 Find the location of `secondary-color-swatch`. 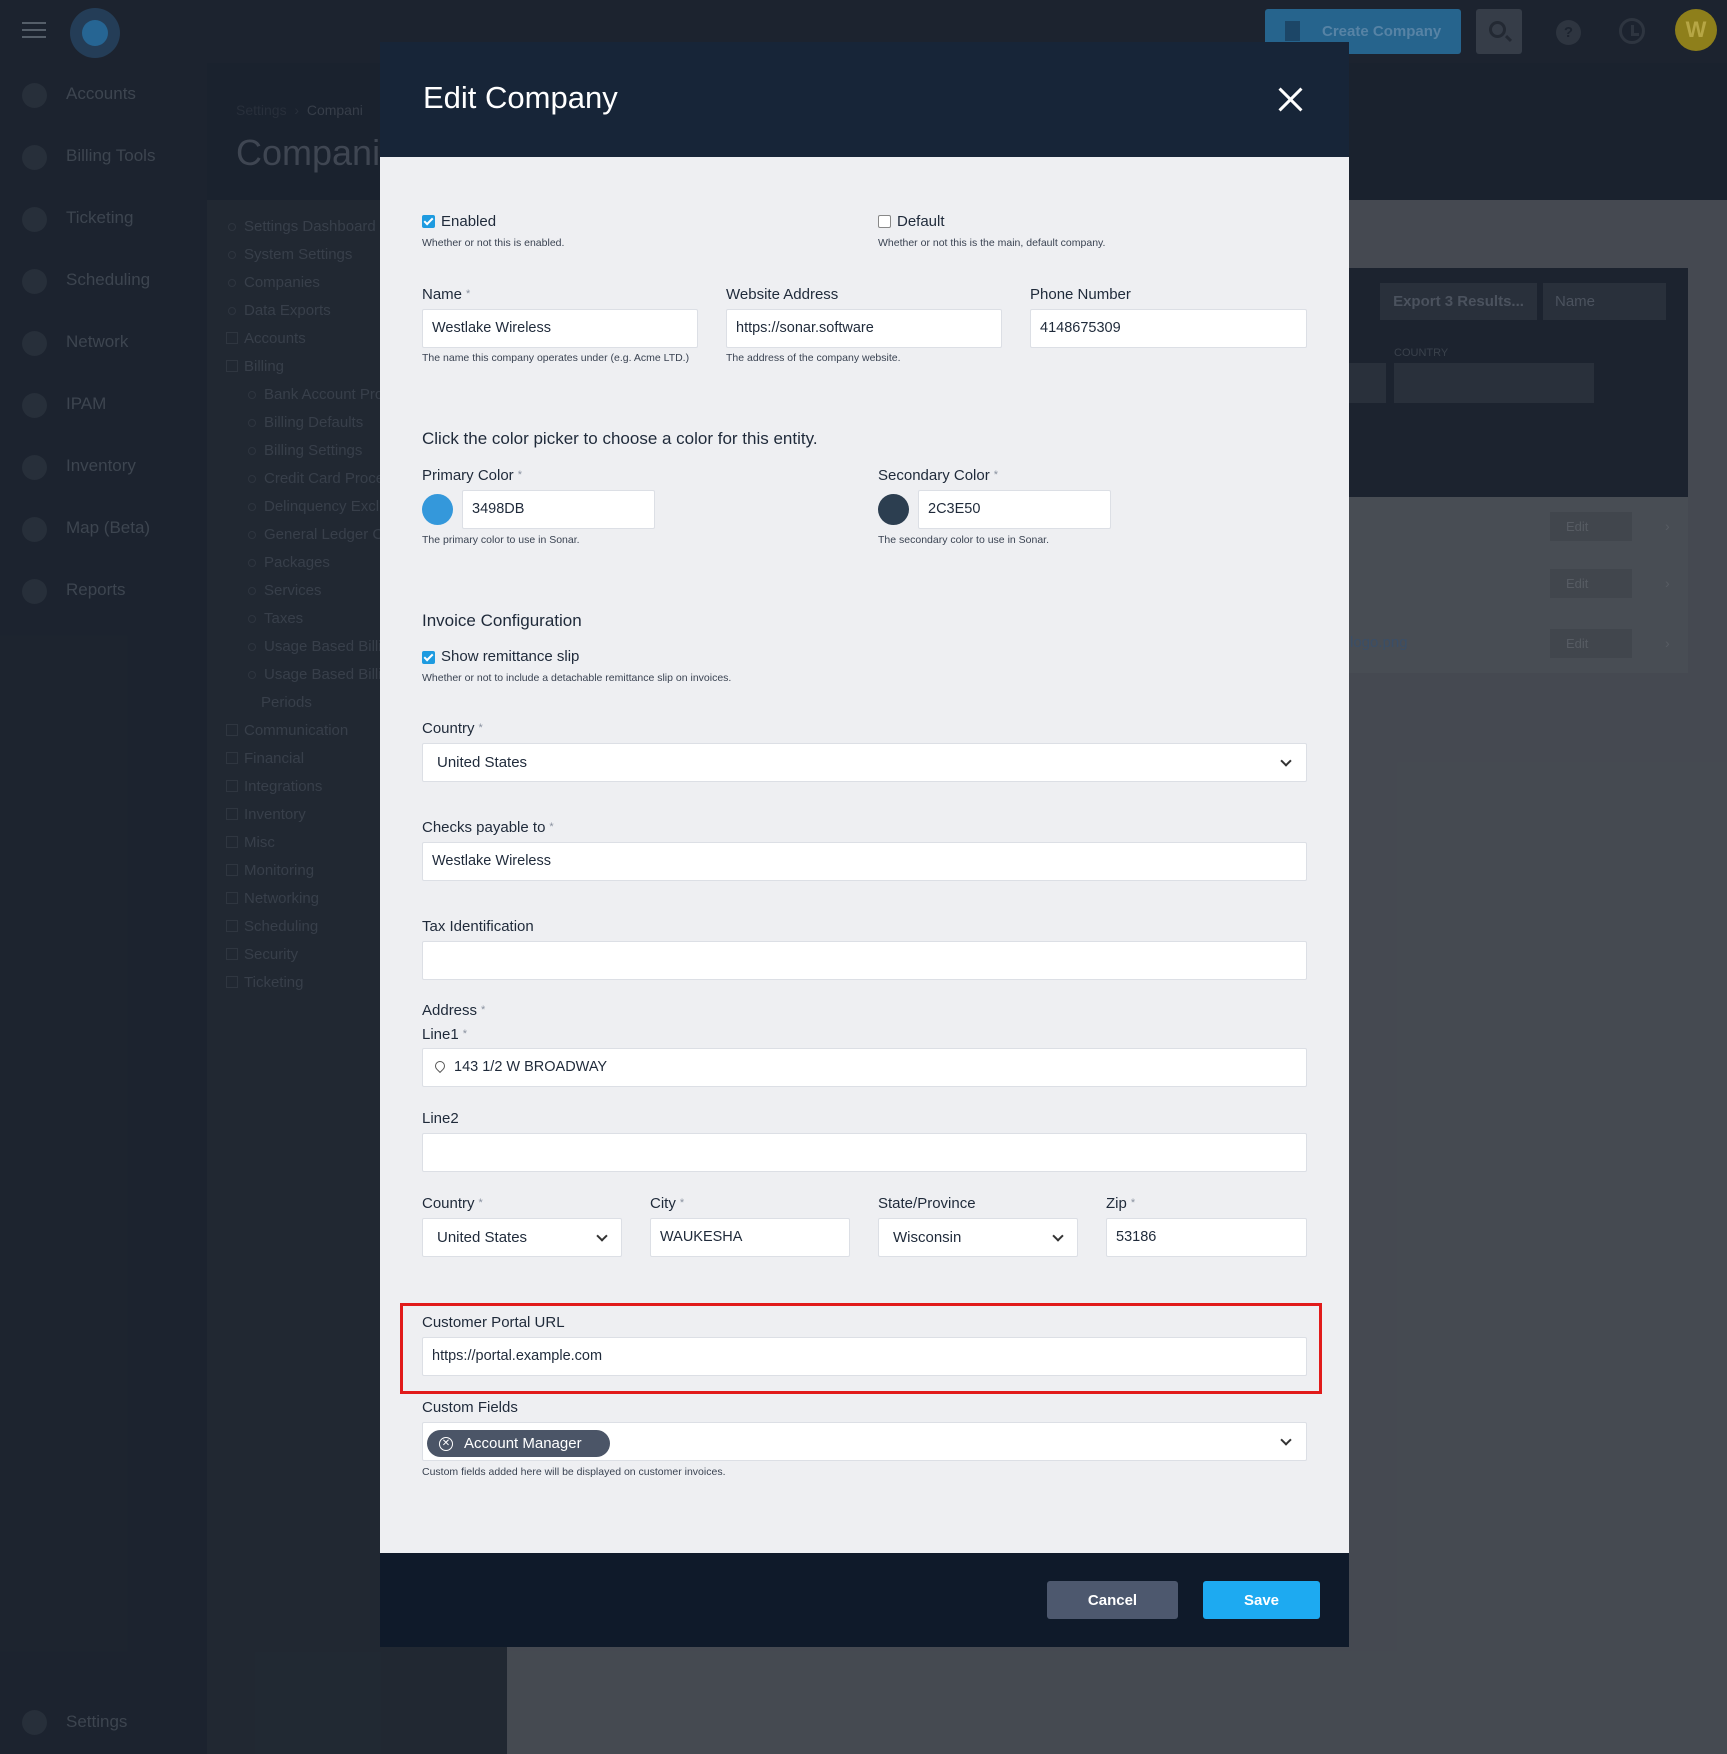

secondary-color-swatch is located at coordinates (893, 509).